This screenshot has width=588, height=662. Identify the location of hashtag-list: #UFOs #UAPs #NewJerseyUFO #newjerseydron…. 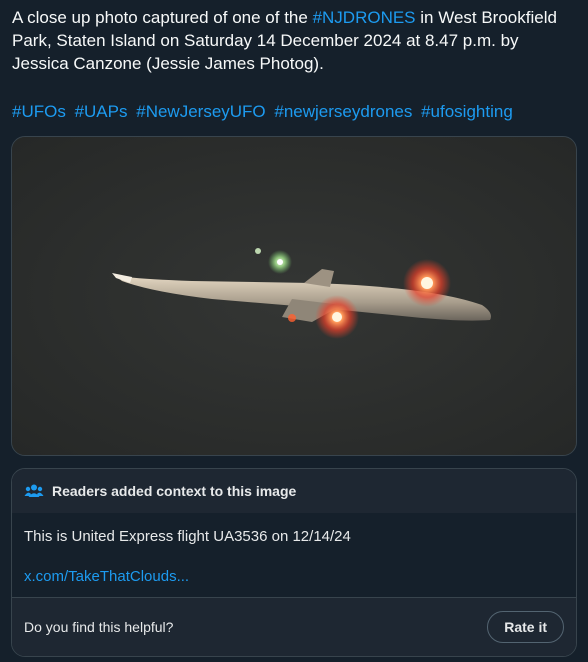
(264, 111).